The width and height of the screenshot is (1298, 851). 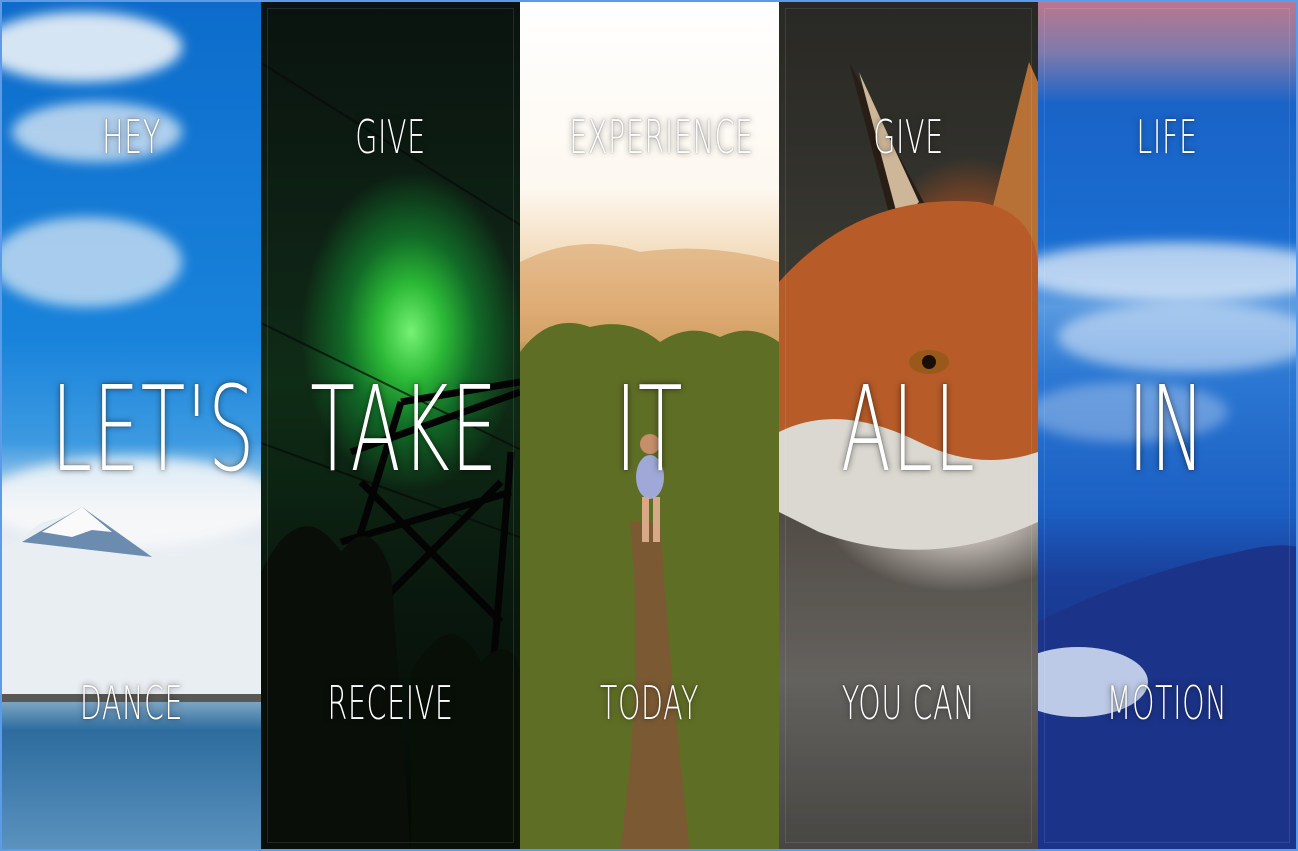 I want to click on panel-main-word: TAKE, so click(x=404, y=429).